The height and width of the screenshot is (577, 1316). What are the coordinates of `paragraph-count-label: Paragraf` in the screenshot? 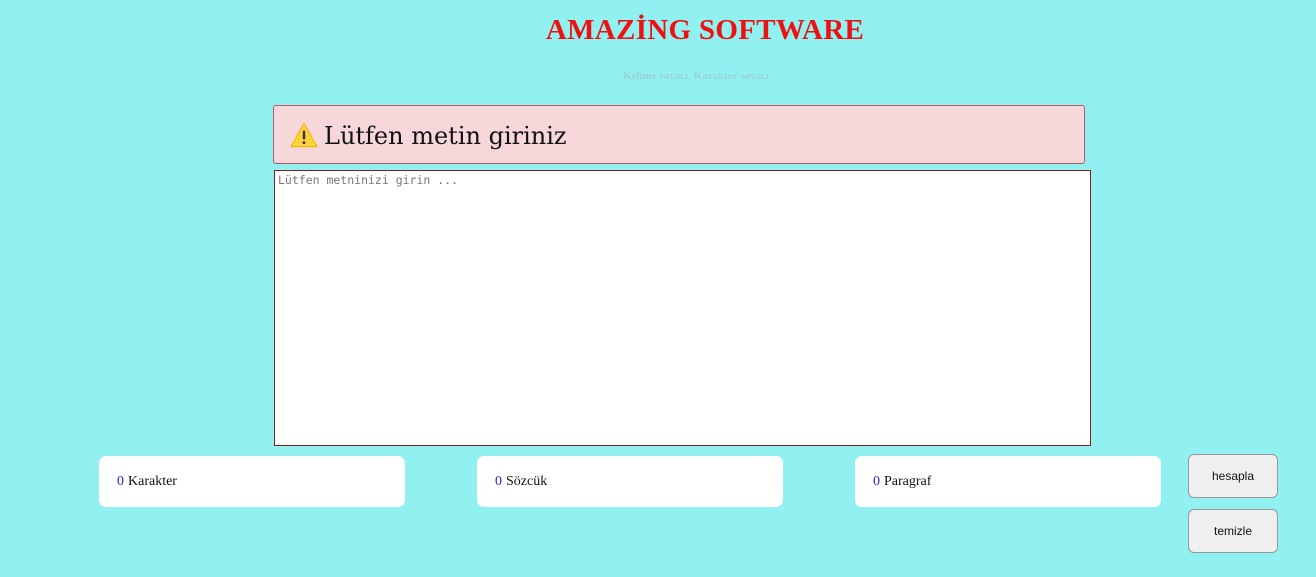 It's located at (908, 481).